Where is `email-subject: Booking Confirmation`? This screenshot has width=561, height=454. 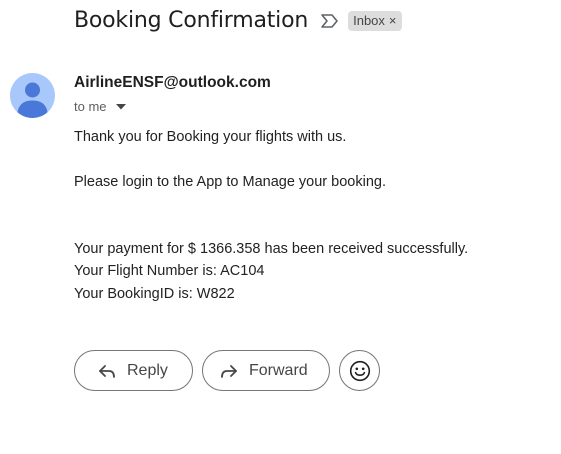
email-subject: Booking Confirmation is located at coordinates (191, 20).